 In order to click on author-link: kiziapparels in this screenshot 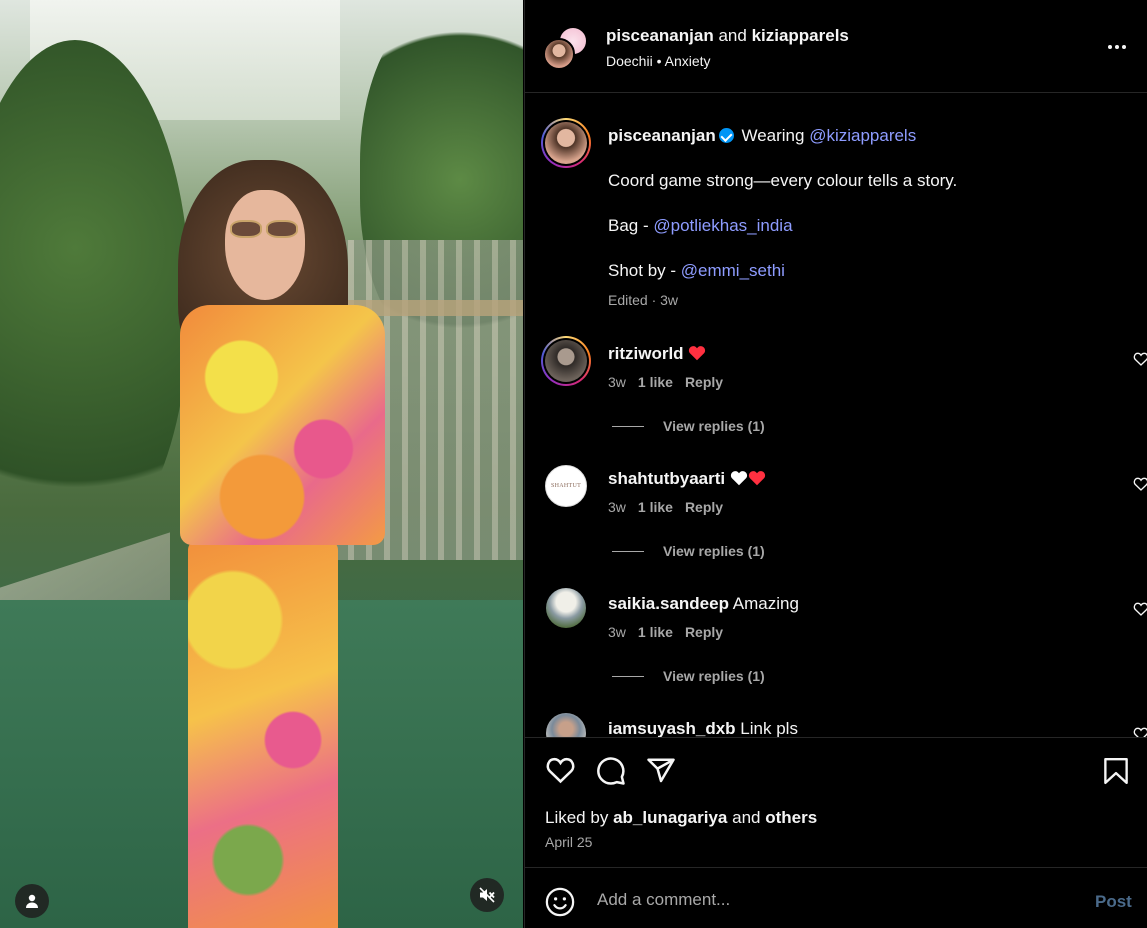, I will do `click(800, 35)`.